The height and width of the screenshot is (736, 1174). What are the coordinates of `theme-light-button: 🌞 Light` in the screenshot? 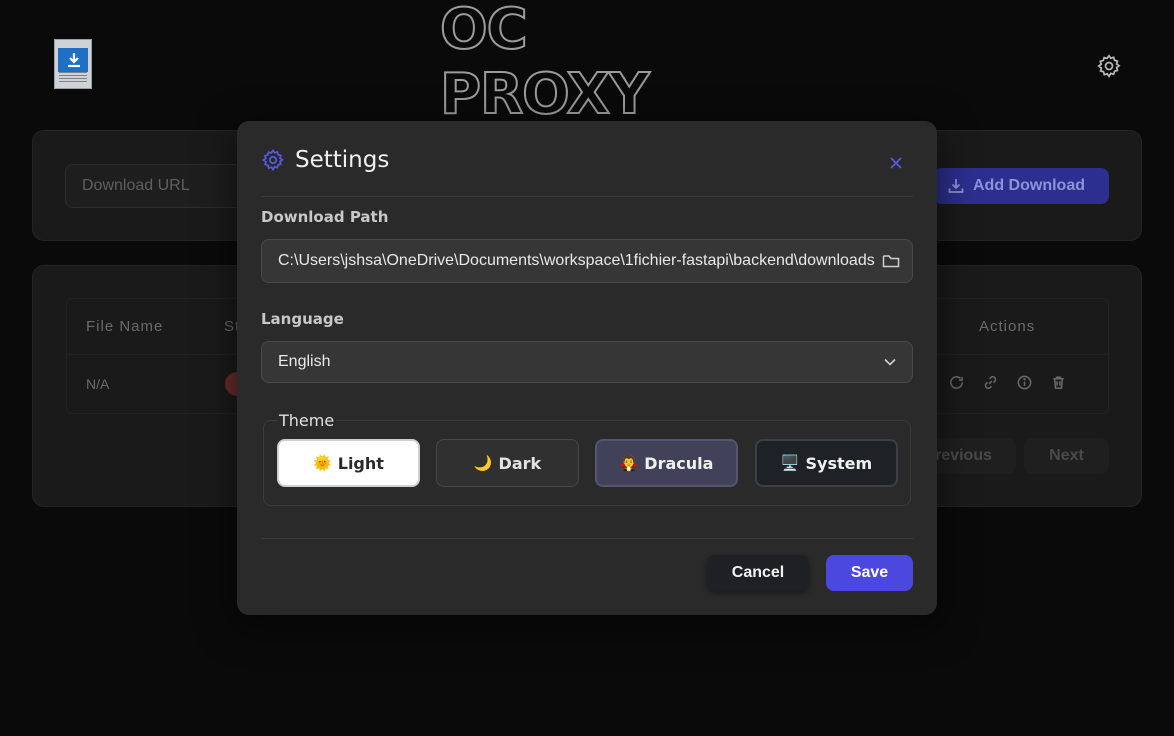 It's located at (348, 463).